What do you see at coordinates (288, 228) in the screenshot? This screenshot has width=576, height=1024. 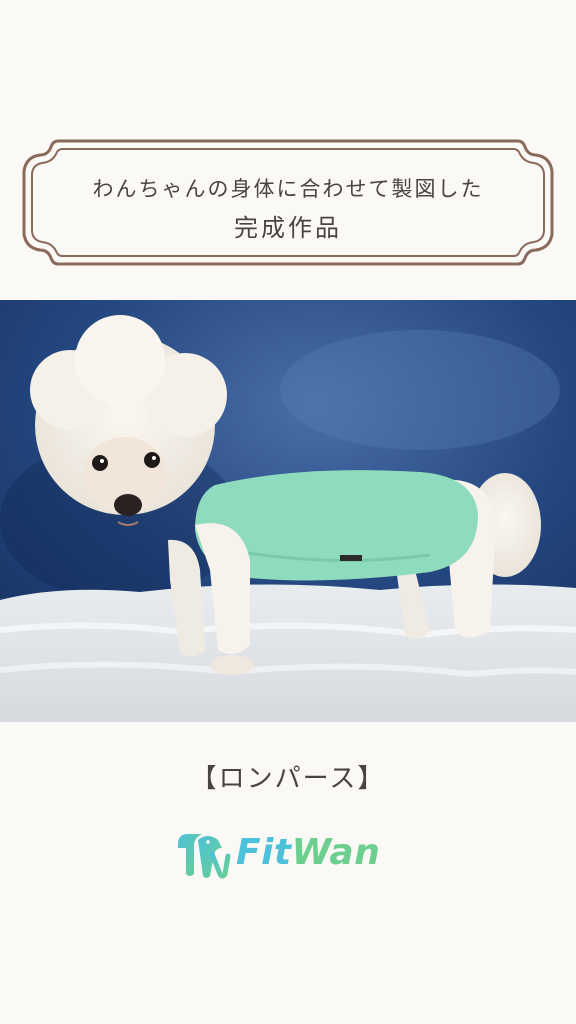 I see `heading-subtitle: 完成作品` at bounding box center [288, 228].